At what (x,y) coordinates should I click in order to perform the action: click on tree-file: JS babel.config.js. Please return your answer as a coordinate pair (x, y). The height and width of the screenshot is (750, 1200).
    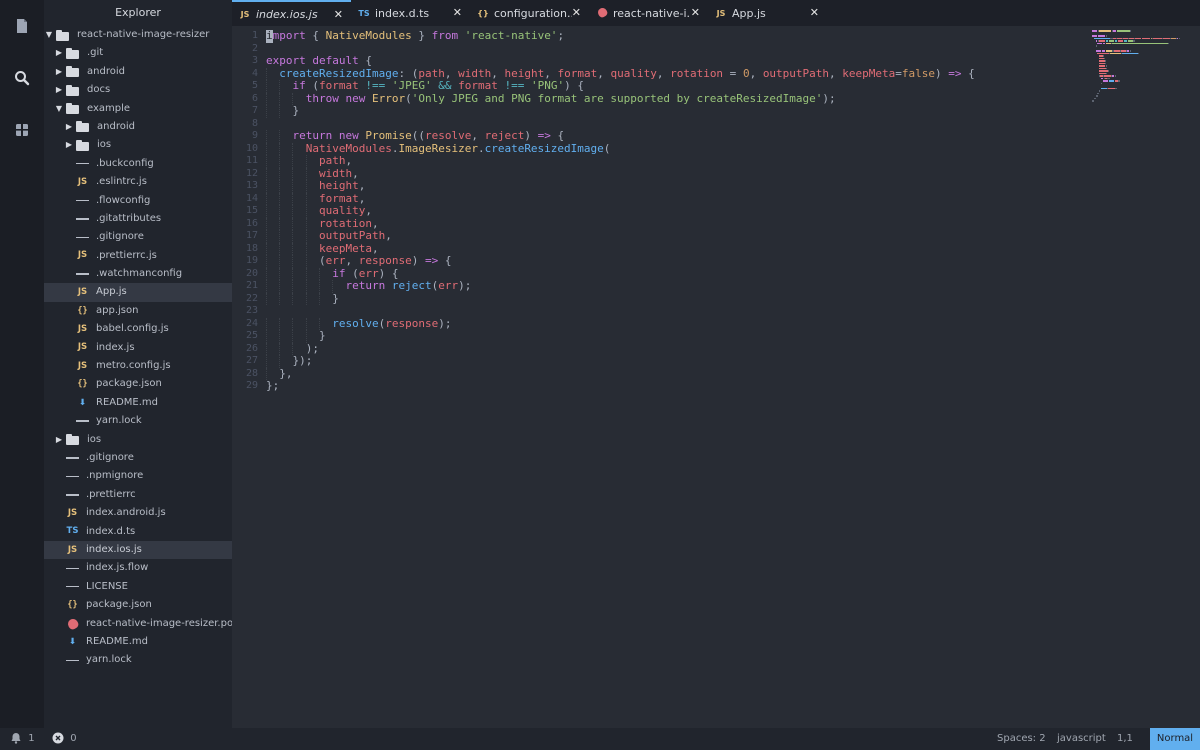
    Looking at the image, I should click on (138, 329).